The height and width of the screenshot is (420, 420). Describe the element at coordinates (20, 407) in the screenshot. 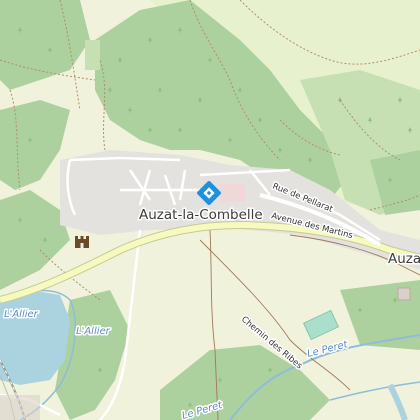

I see `industrial-area` at that location.